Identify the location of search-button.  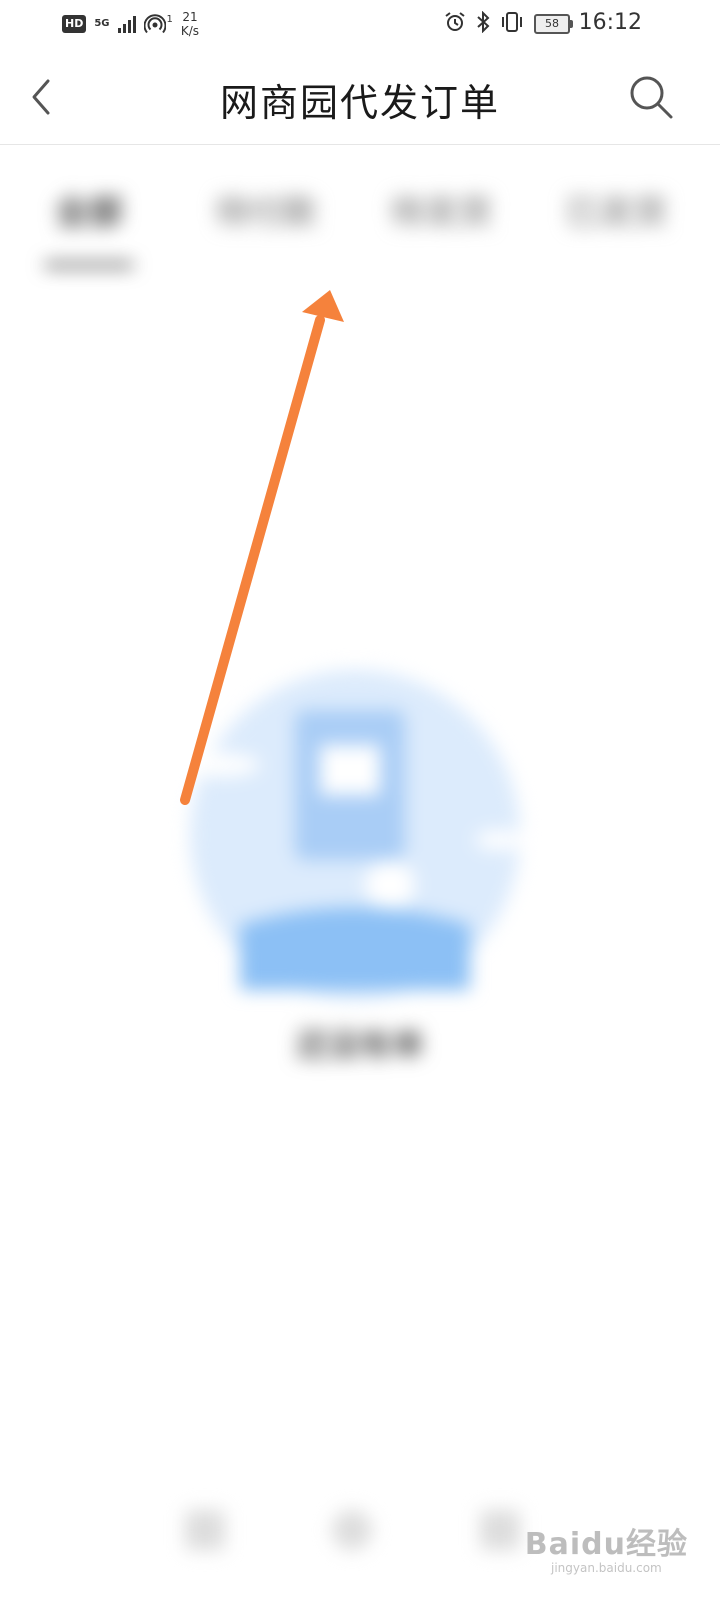
(651, 97).